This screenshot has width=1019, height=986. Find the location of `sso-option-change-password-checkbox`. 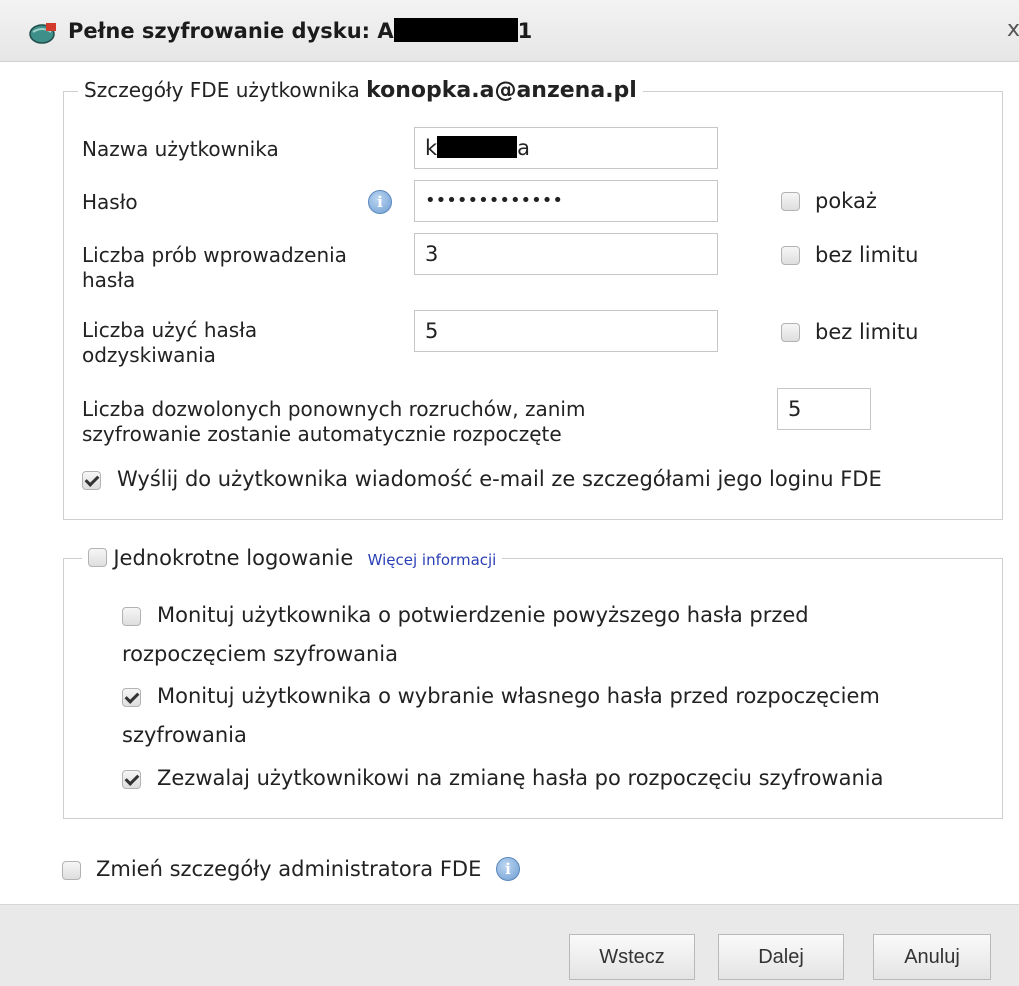

sso-option-change-password-checkbox is located at coordinates (131, 779).